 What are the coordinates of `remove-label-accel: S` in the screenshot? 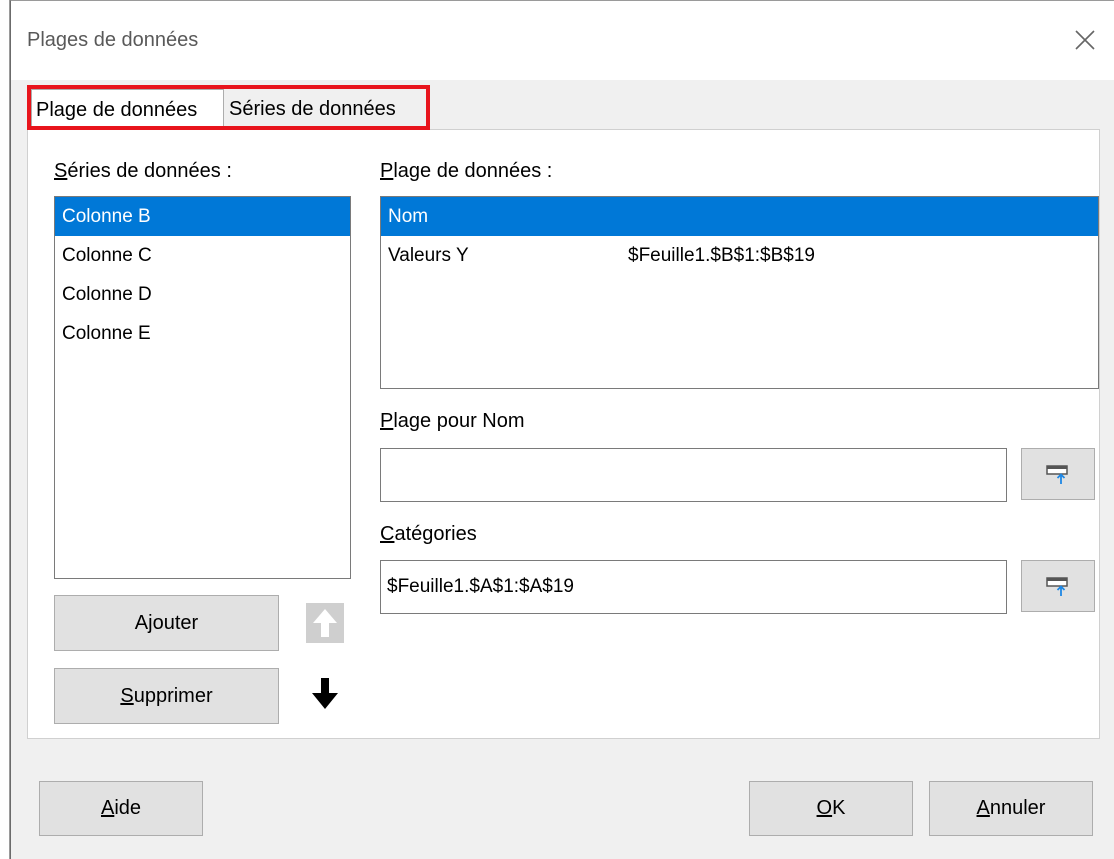 It's located at (127, 695).